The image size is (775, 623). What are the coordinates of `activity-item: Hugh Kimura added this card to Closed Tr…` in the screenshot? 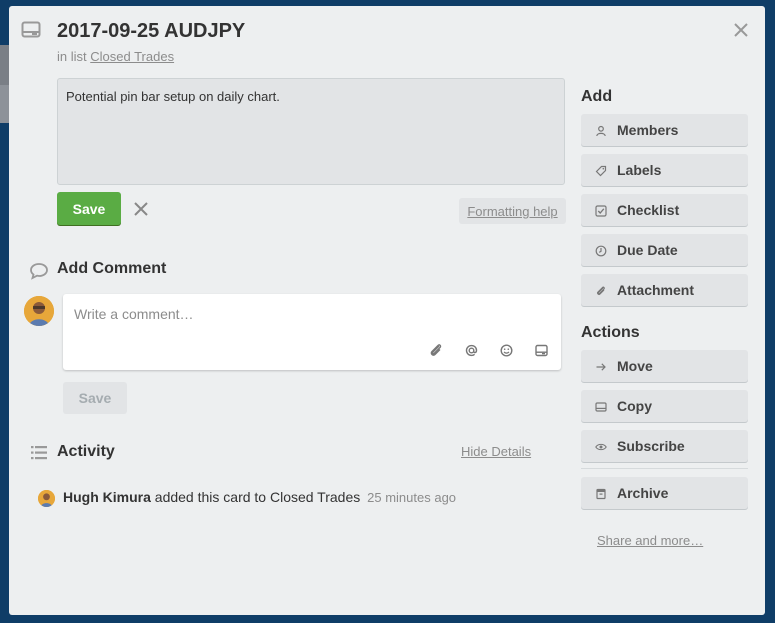 It's located at (259, 497).